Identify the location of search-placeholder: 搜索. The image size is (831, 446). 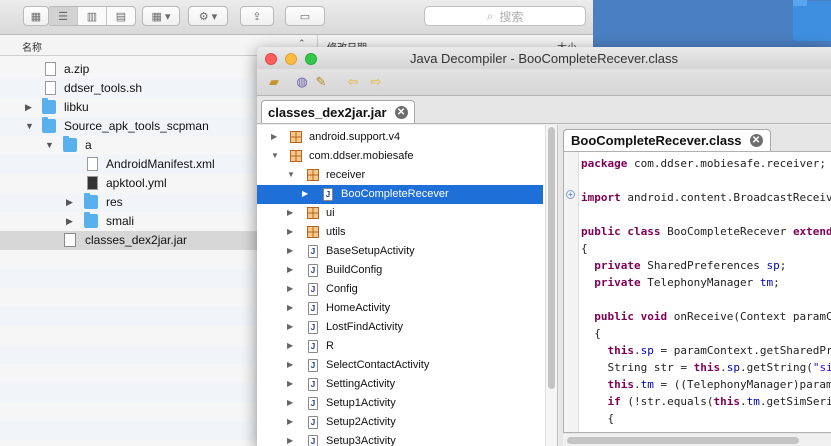
(511, 16).